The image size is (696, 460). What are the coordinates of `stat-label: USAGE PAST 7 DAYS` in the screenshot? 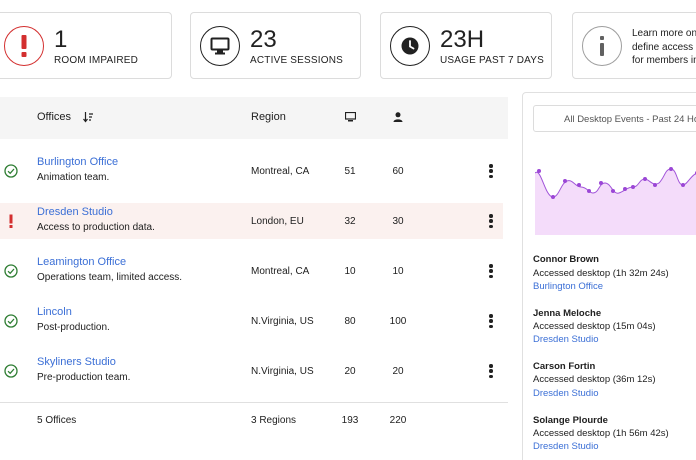 It's located at (492, 60).